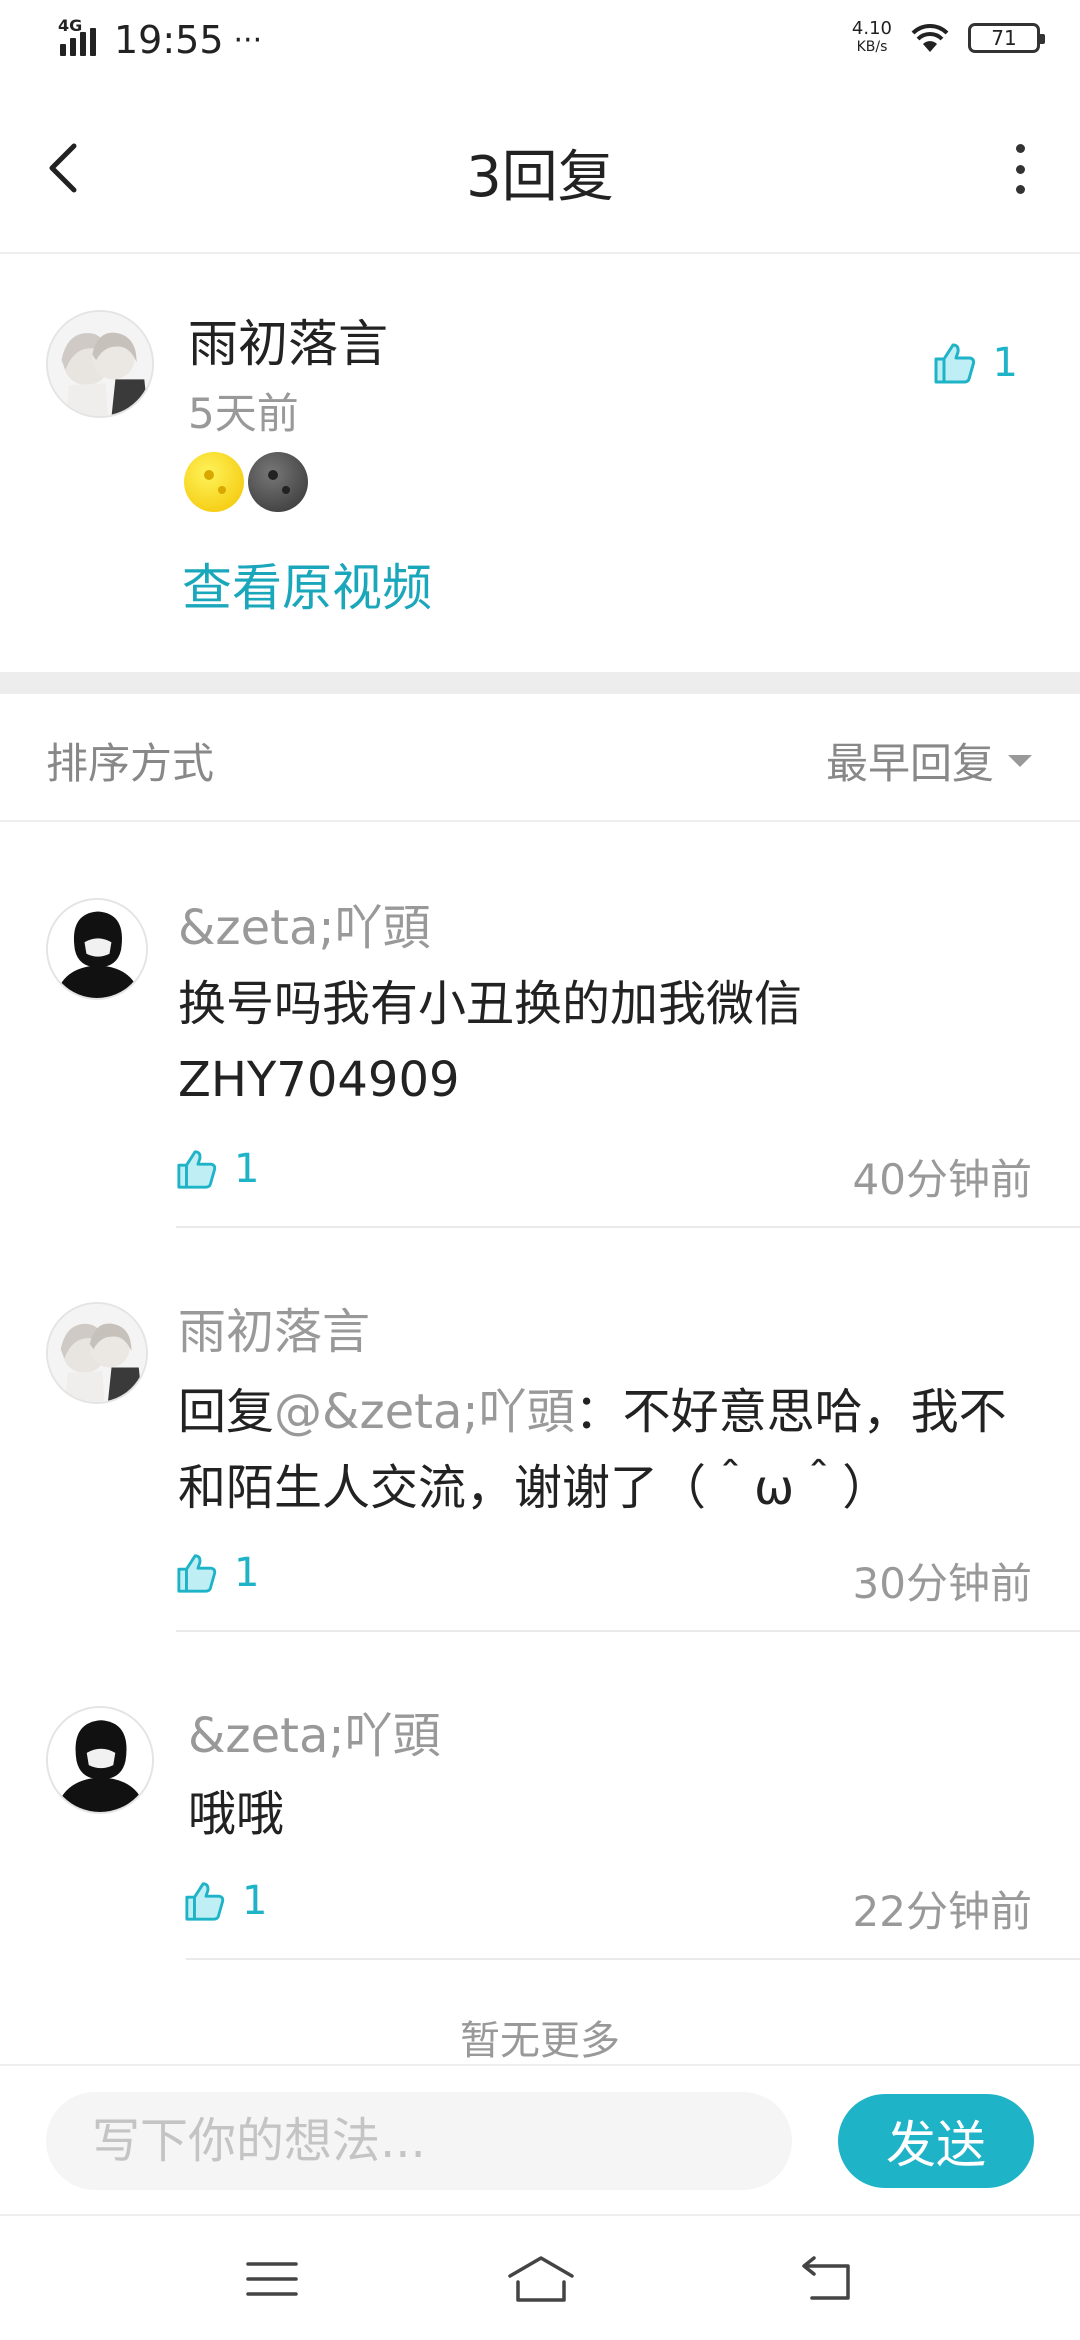  I want to click on system-nav-bar, so click(540, 2277).